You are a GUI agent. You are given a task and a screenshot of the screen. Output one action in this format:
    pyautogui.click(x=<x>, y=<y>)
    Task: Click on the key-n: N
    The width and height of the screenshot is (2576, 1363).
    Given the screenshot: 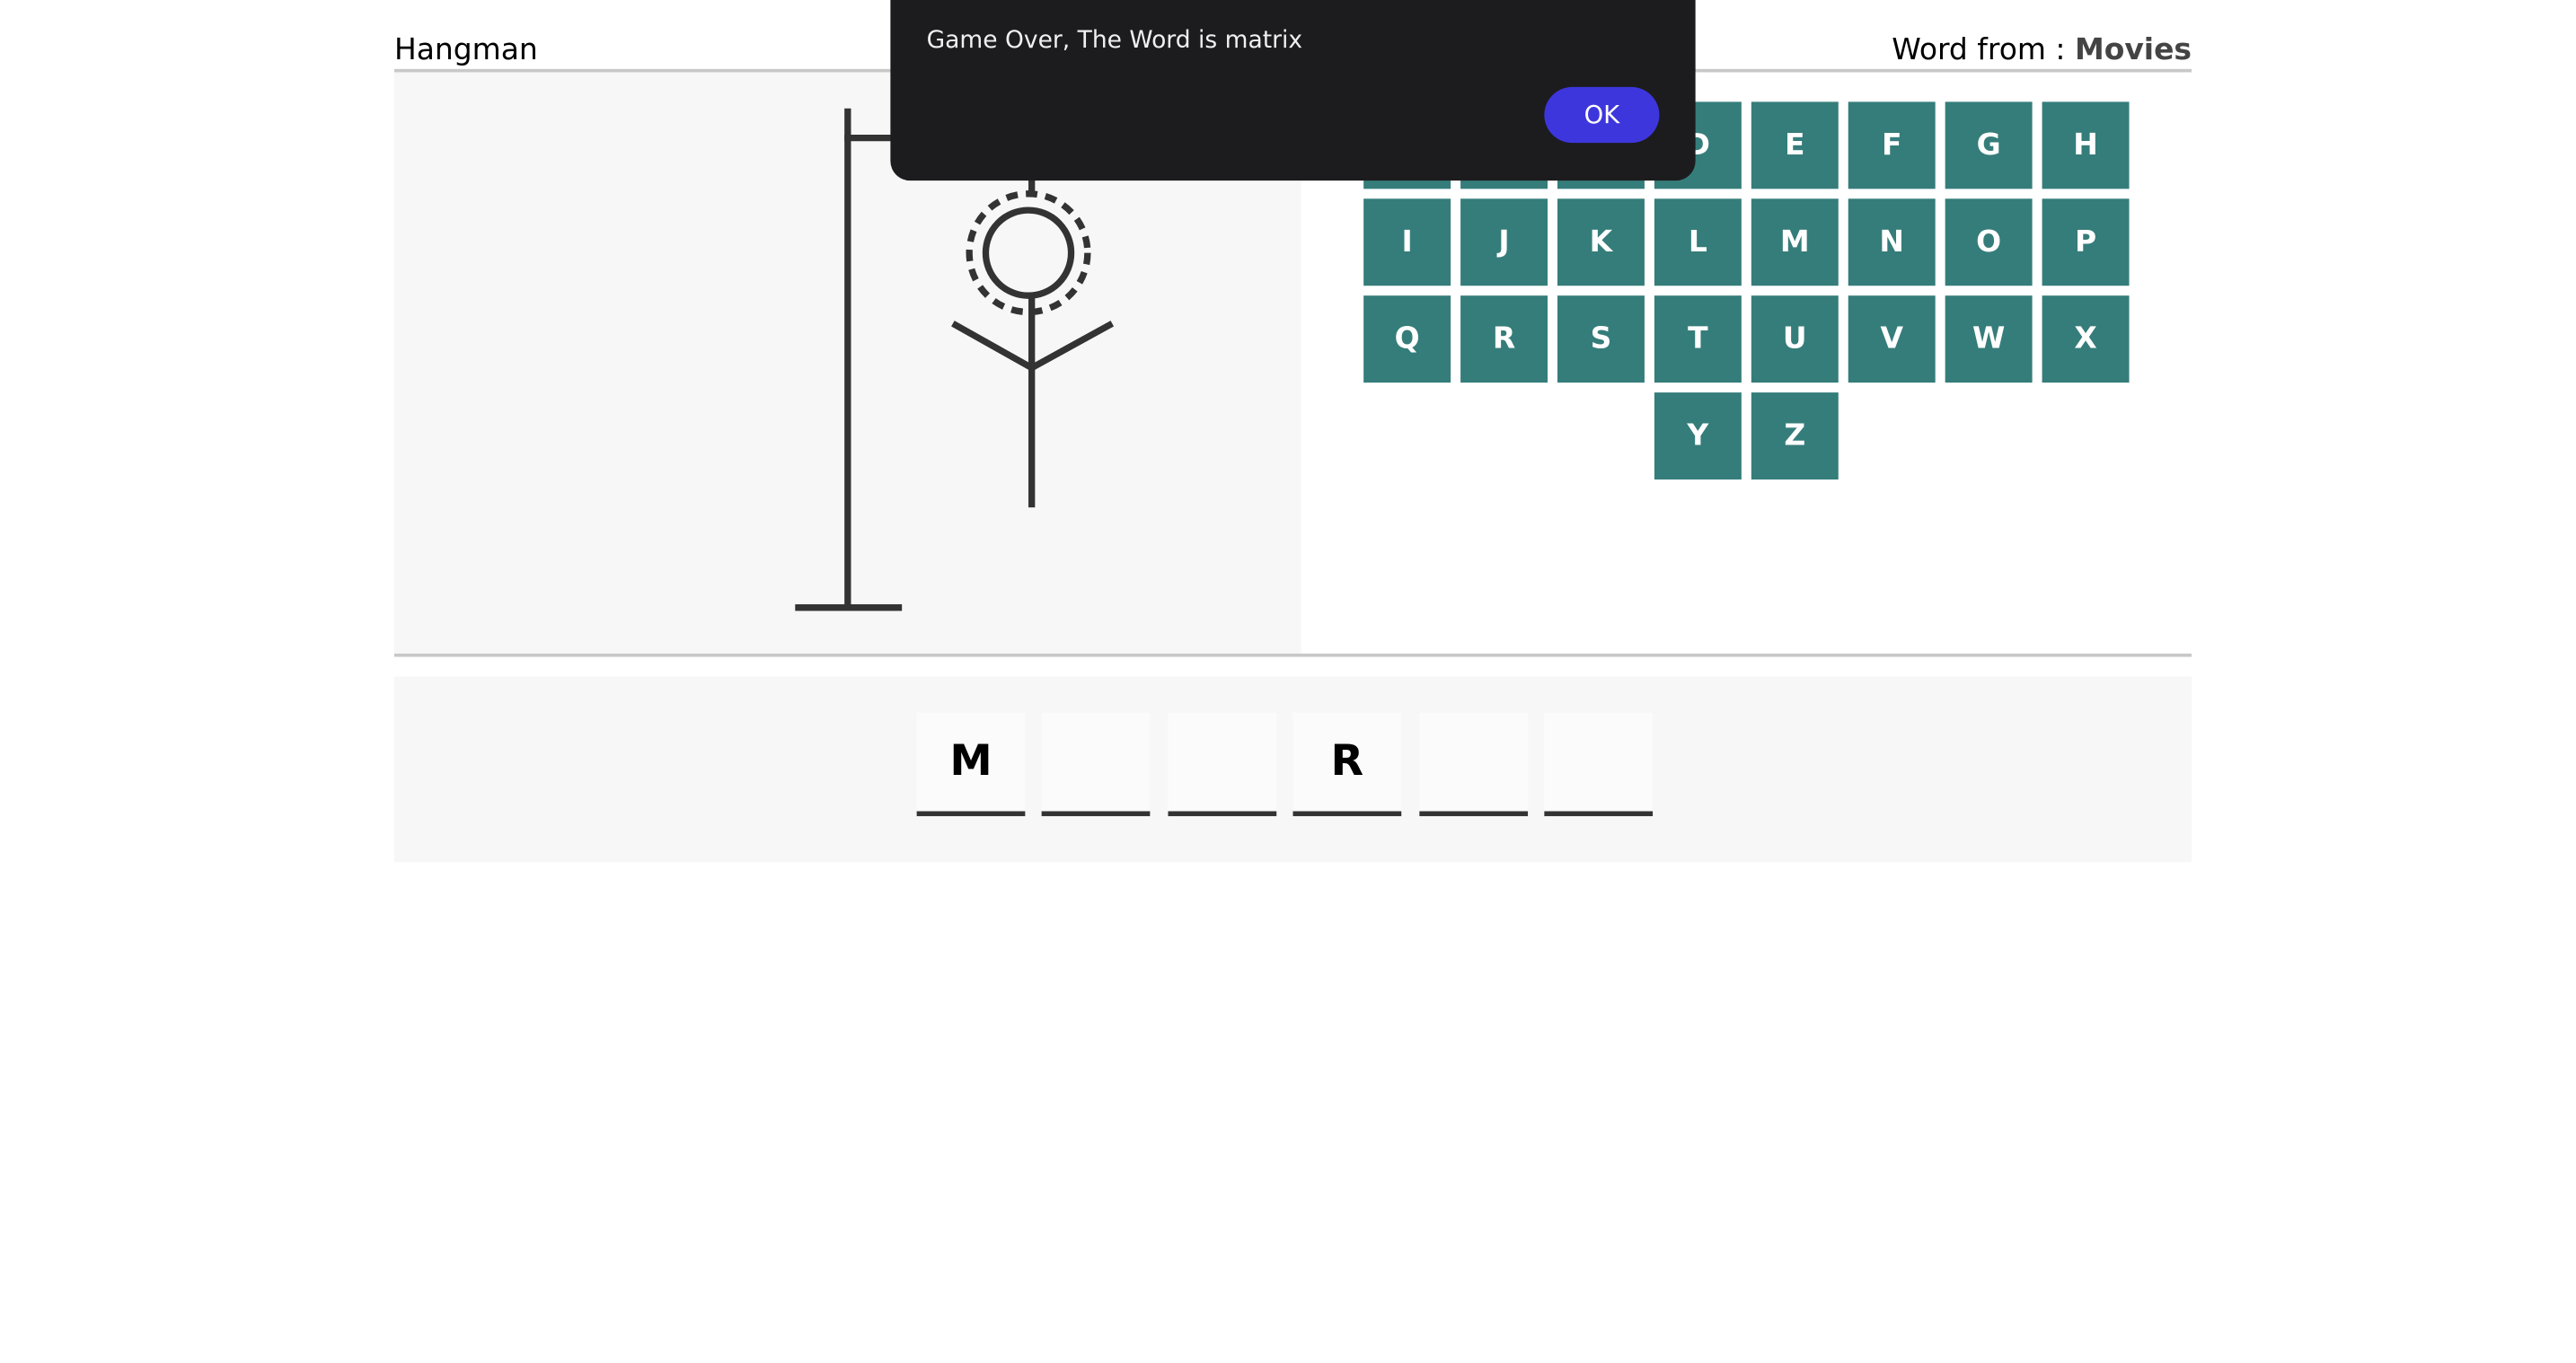 What is the action you would take?
    pyautogui.click(x=1892, y=242)
    